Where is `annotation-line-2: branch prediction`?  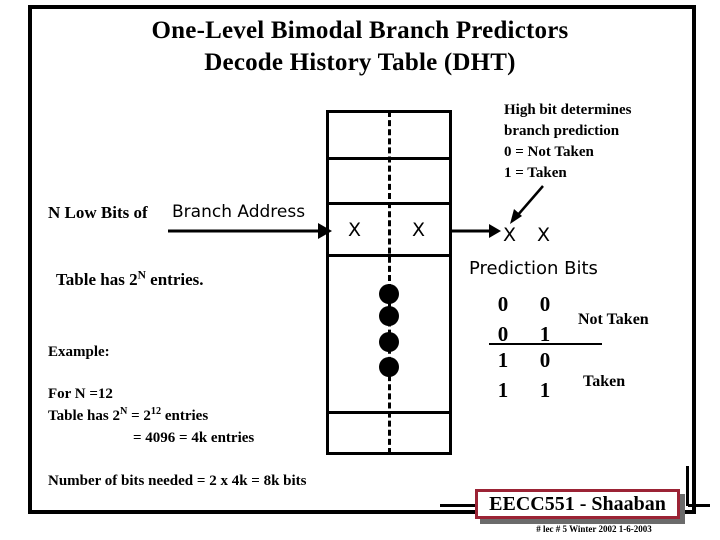
annotation-line-2: branch prediction is located at coordinates (562, 131).